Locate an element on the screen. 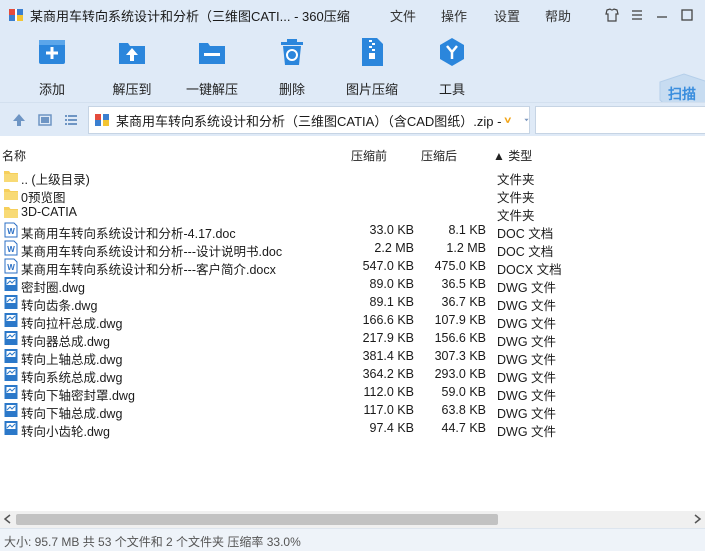  list-view-icon is located at coordinates (71, 120).